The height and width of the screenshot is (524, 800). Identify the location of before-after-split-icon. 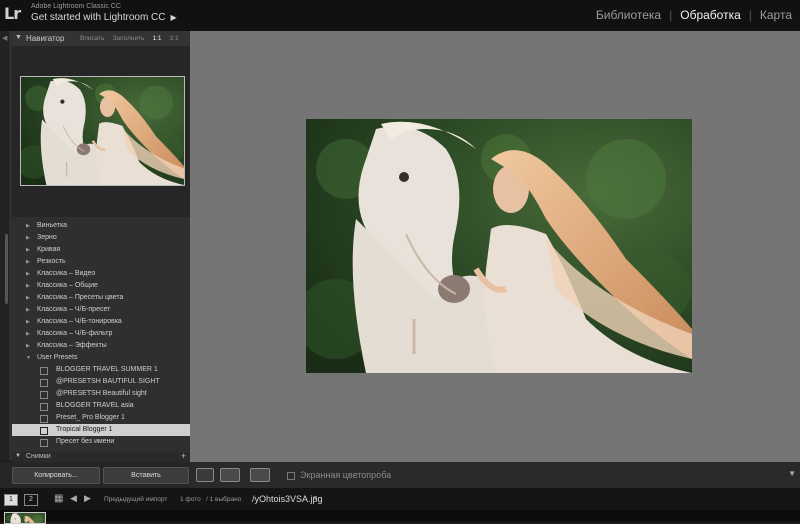
(260, 475).